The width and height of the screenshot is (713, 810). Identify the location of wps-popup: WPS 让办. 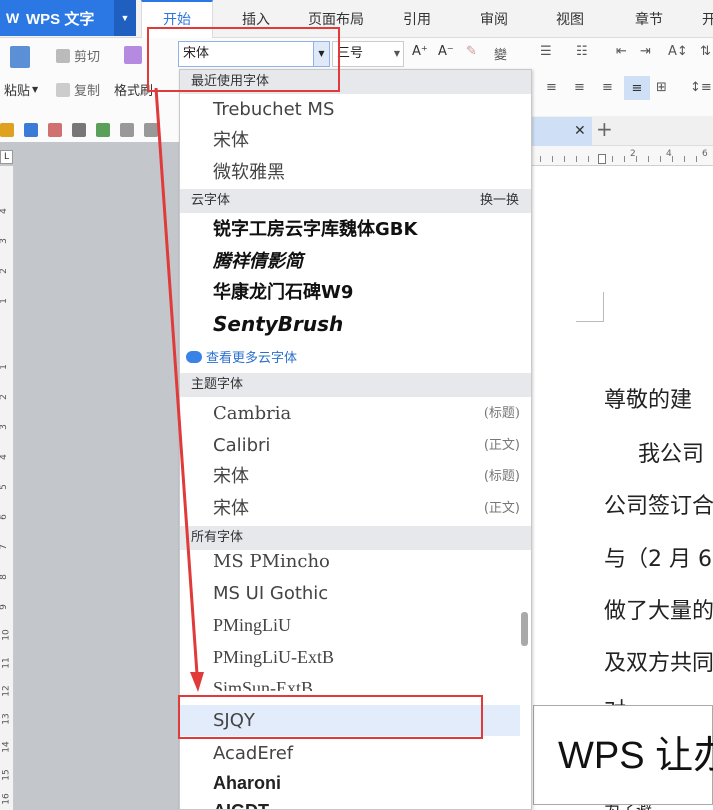
(623, 755).